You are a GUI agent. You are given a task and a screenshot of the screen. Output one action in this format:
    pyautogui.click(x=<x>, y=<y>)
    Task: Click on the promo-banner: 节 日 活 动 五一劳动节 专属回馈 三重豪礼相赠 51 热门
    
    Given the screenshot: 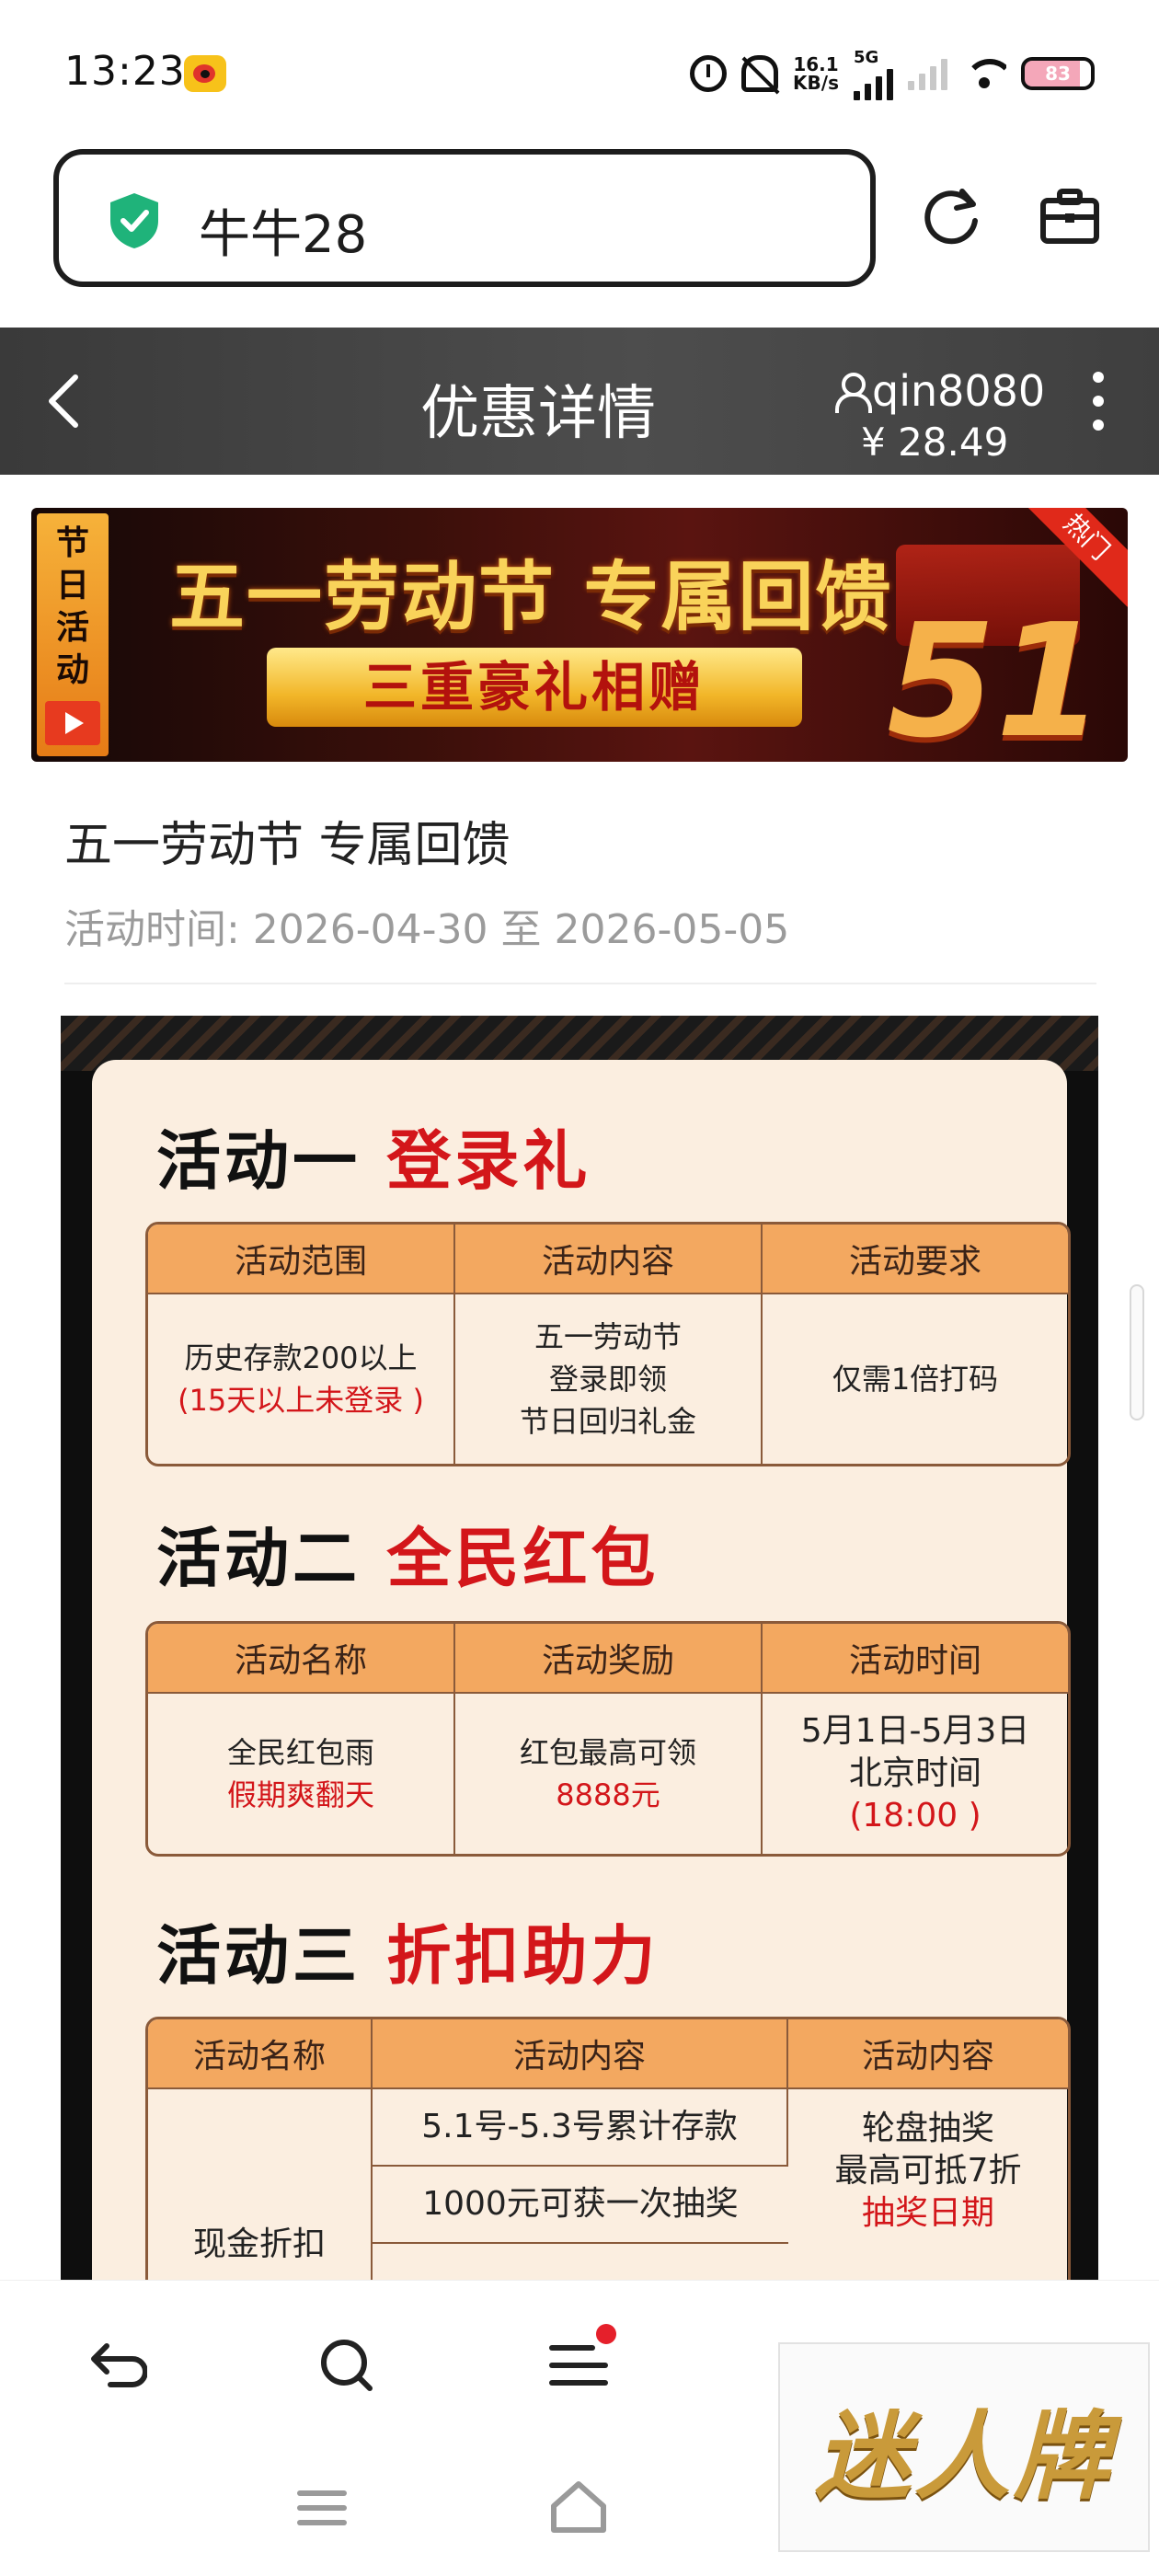 What is the action you would take?
    pyautogui.click(x=579, y=635)
    